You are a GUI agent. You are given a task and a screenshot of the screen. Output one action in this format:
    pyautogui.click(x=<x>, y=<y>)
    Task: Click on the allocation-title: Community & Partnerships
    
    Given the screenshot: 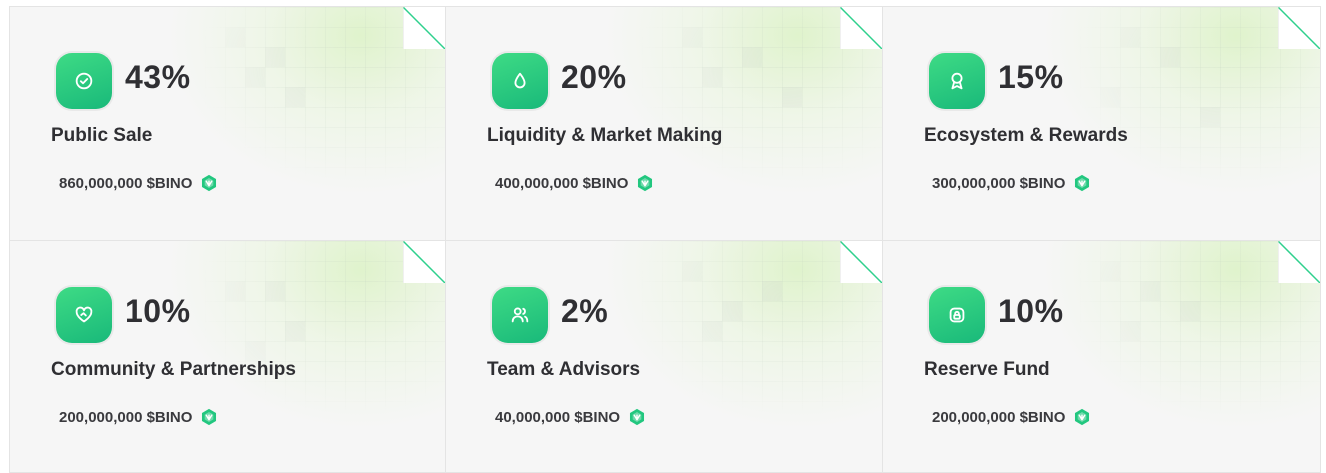 What is the action you would take?
    pyautogui.click(x=173, y=369)
    